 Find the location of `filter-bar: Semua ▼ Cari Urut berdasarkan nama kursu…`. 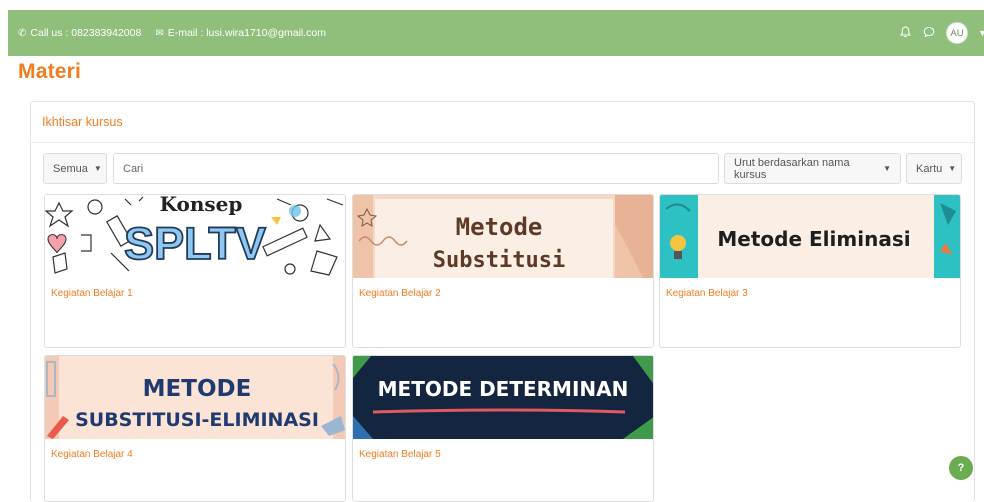

filter-bar: Semua ▼ Cari Urut berdasarkan nama kursu… is located at coordinates (503, 169).